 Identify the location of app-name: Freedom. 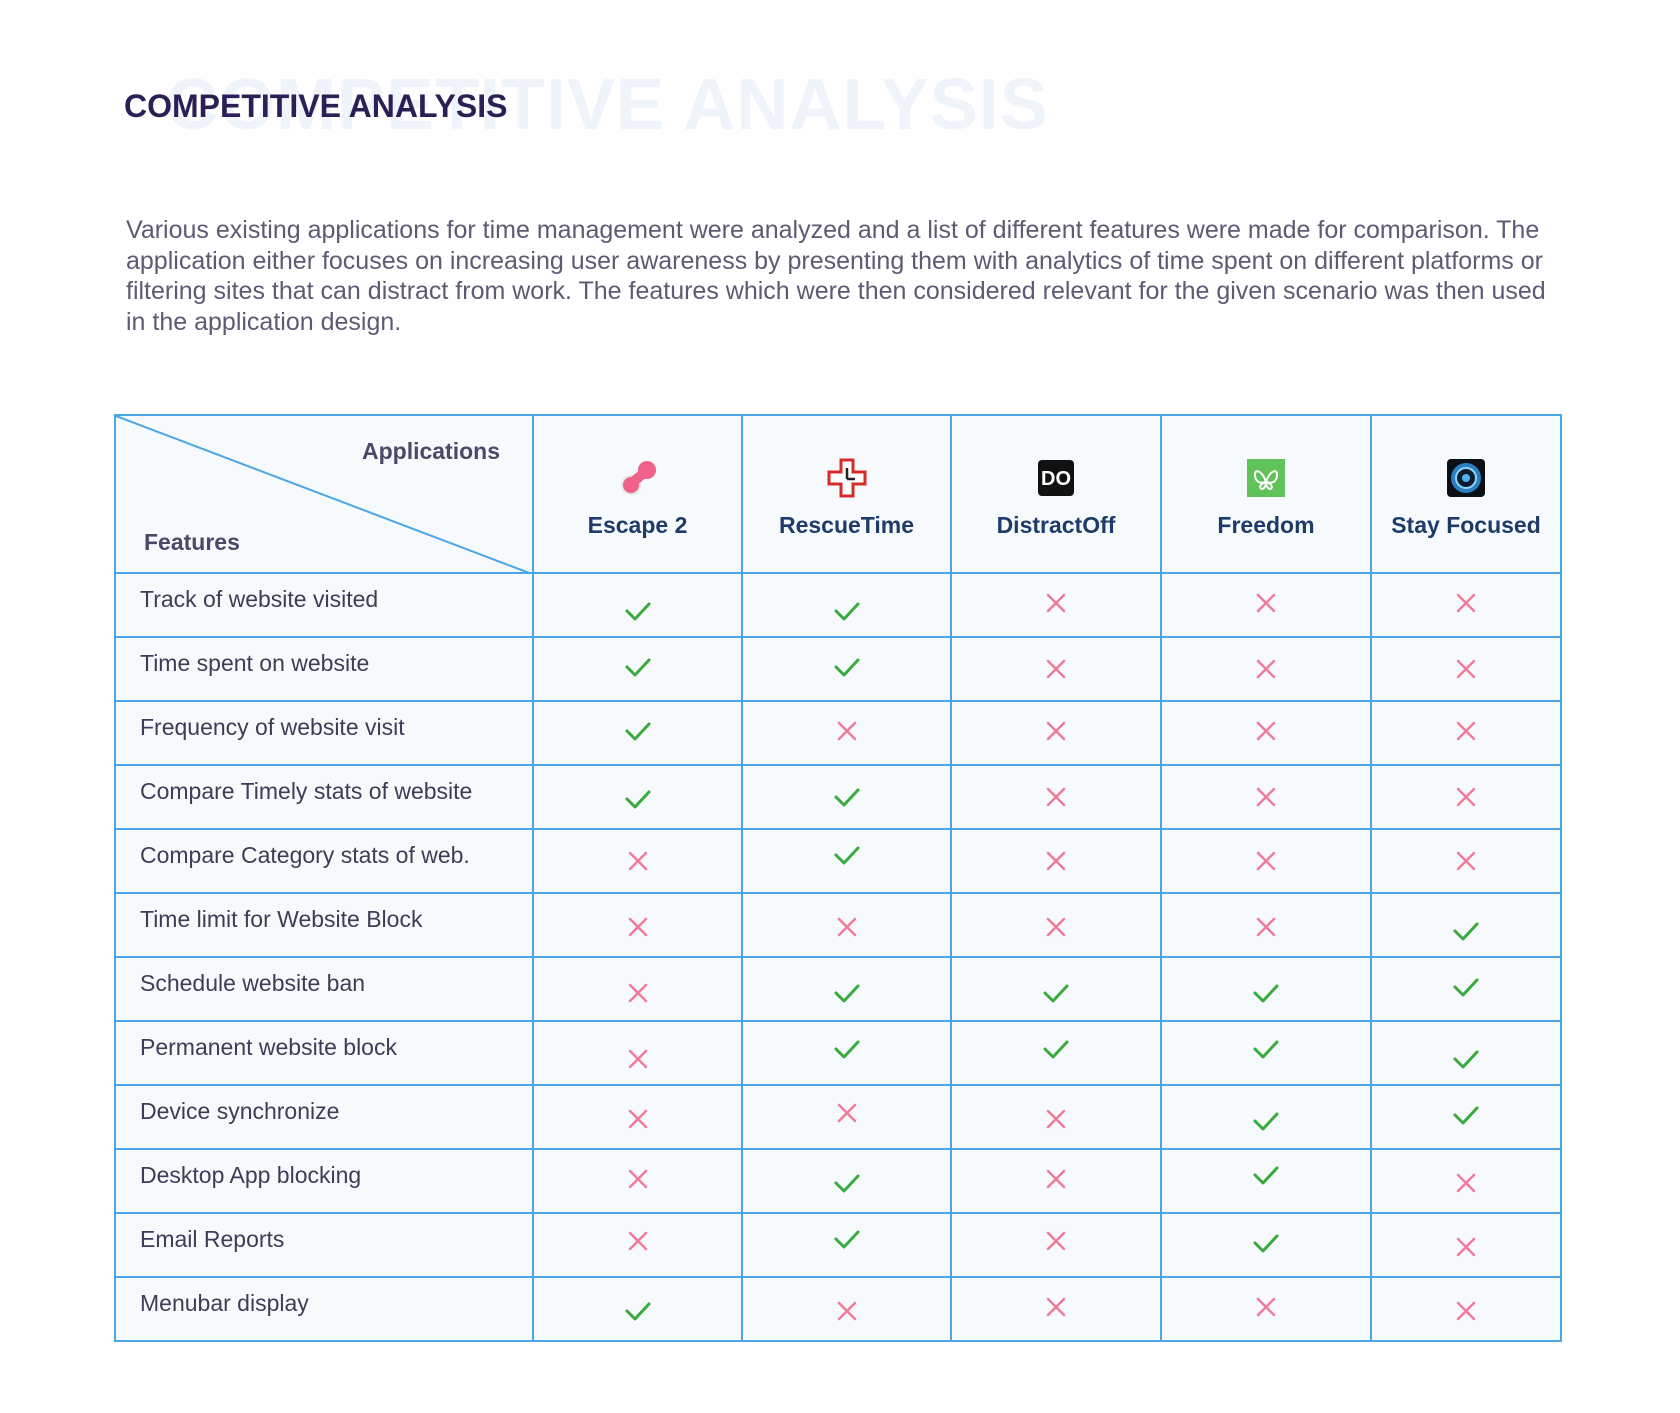
(1266, 525).